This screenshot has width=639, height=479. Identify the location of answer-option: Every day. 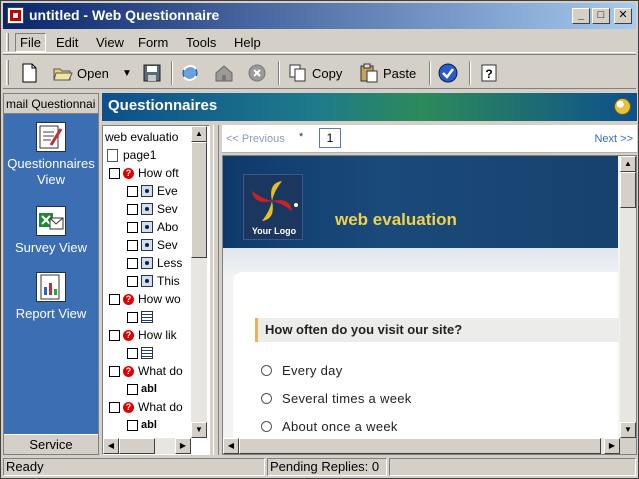
(302, 370).